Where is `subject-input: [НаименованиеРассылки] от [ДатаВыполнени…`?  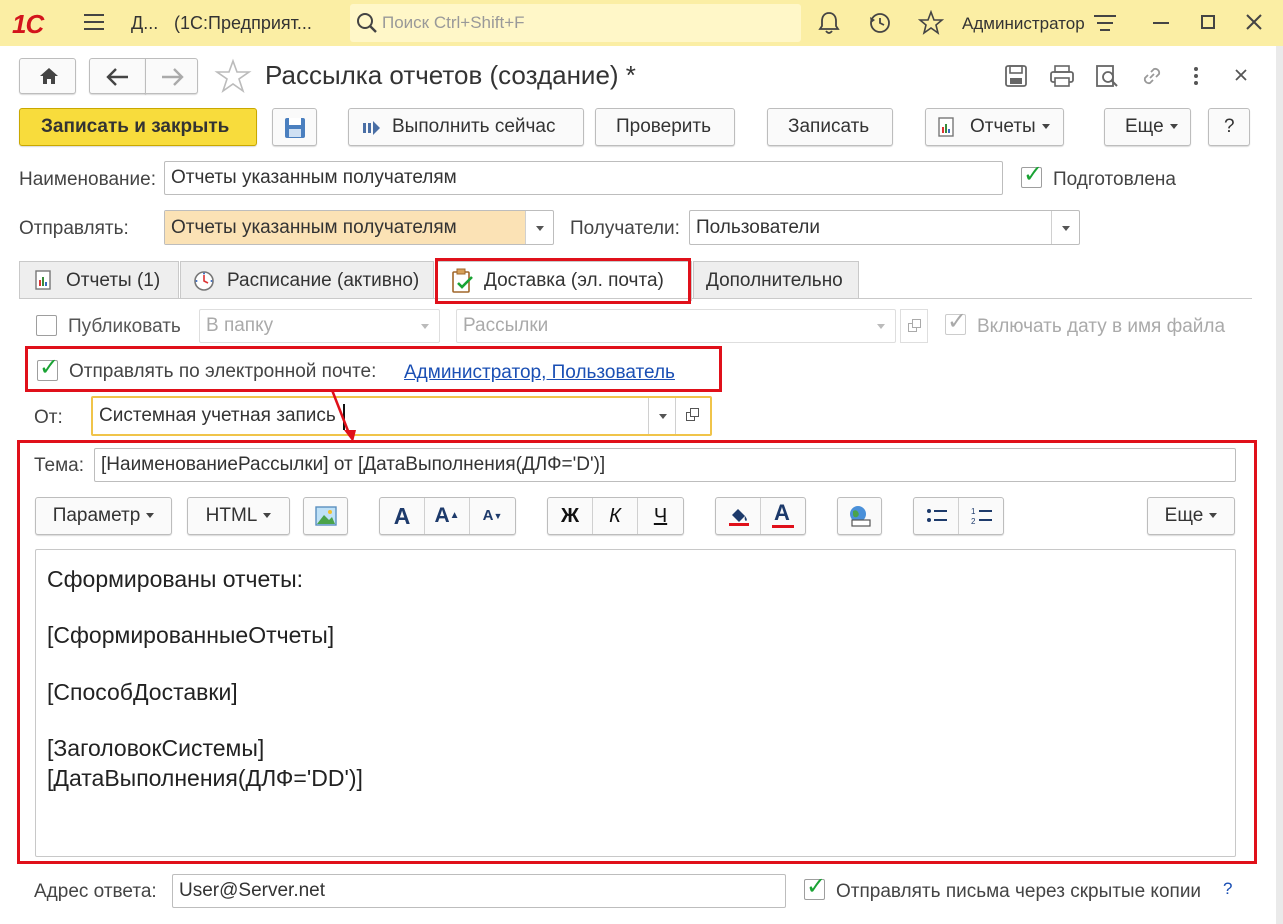 subject-input: [НаименованиеРассылки] от [ДатаВыполнени… is located at coordinates (665, 465).